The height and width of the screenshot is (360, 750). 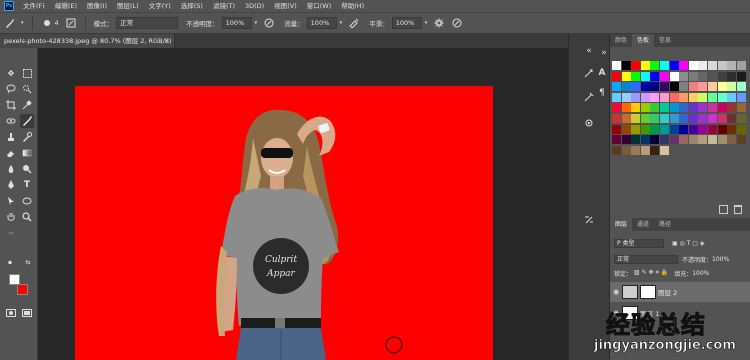 What do you see at coordinates (14, 279) in the screenshot?
I see `foreground-color-swatch` at bounding box center [14, 279].